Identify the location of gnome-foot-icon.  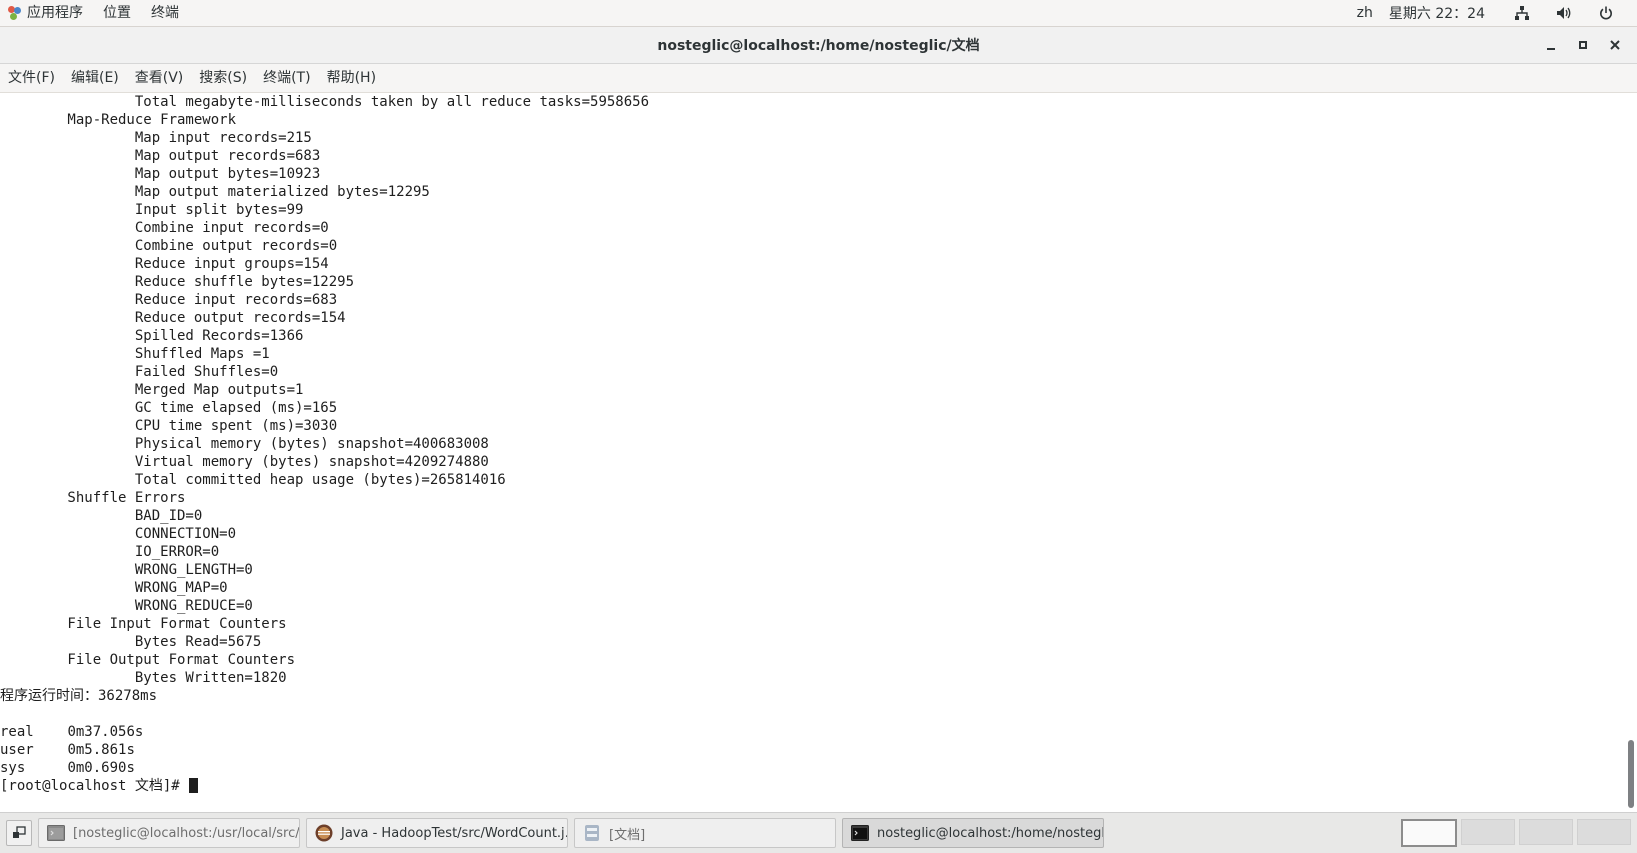
(15, 13).